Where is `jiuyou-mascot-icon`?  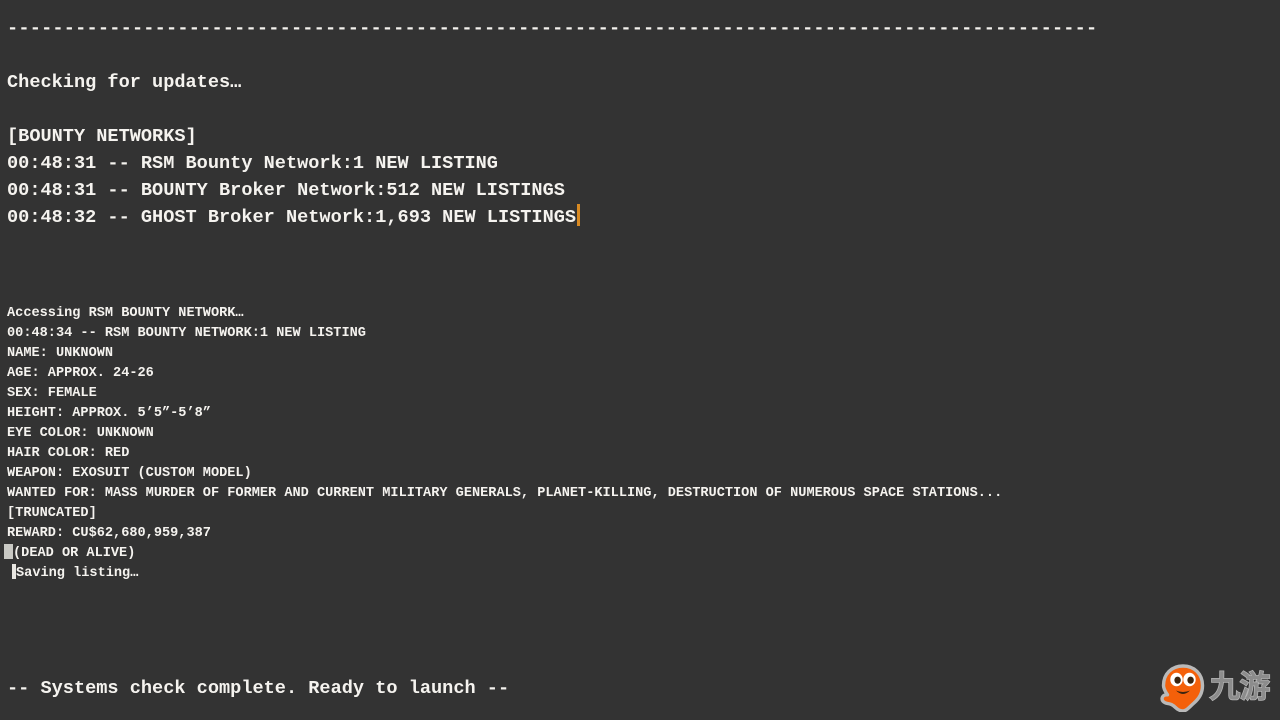
jiuyou-mascot-icon is located at coordinates (1182, 688).